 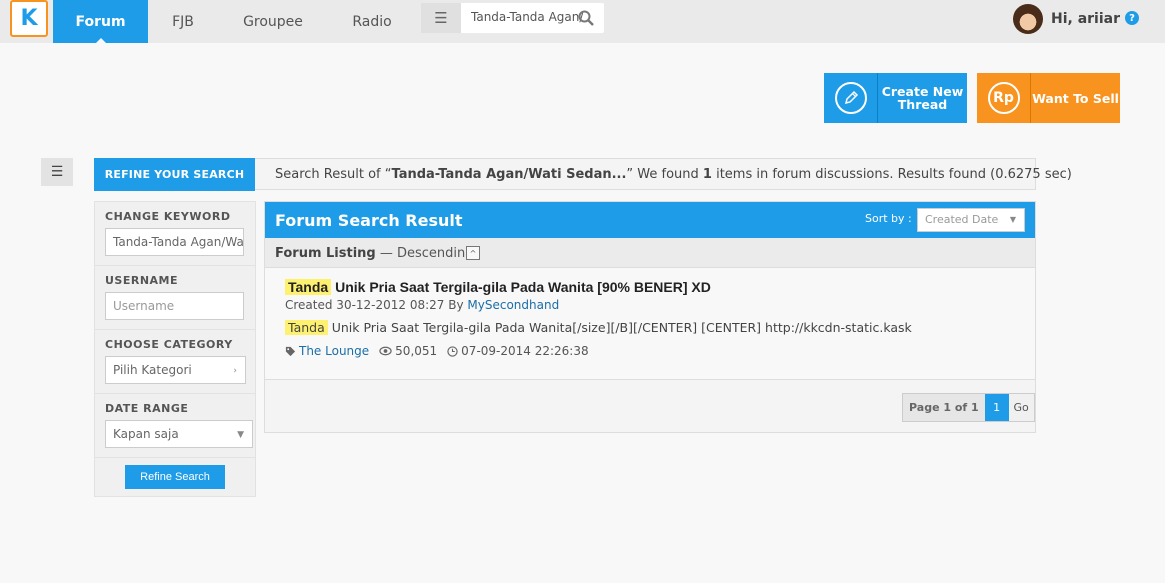 What do you see at coordinates (664, 174) in the screenshot?
I see `summary-middle: ” We found` at bounding box center [664, 174].